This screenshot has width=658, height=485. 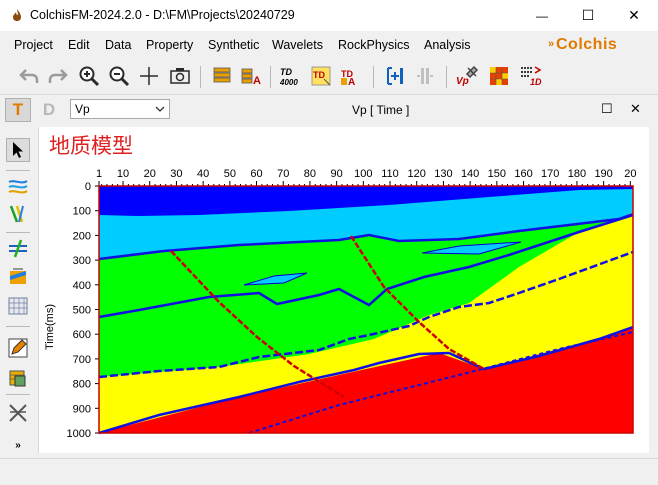 I want to click on model-title: 地质模型, so click(x=91, y=146).